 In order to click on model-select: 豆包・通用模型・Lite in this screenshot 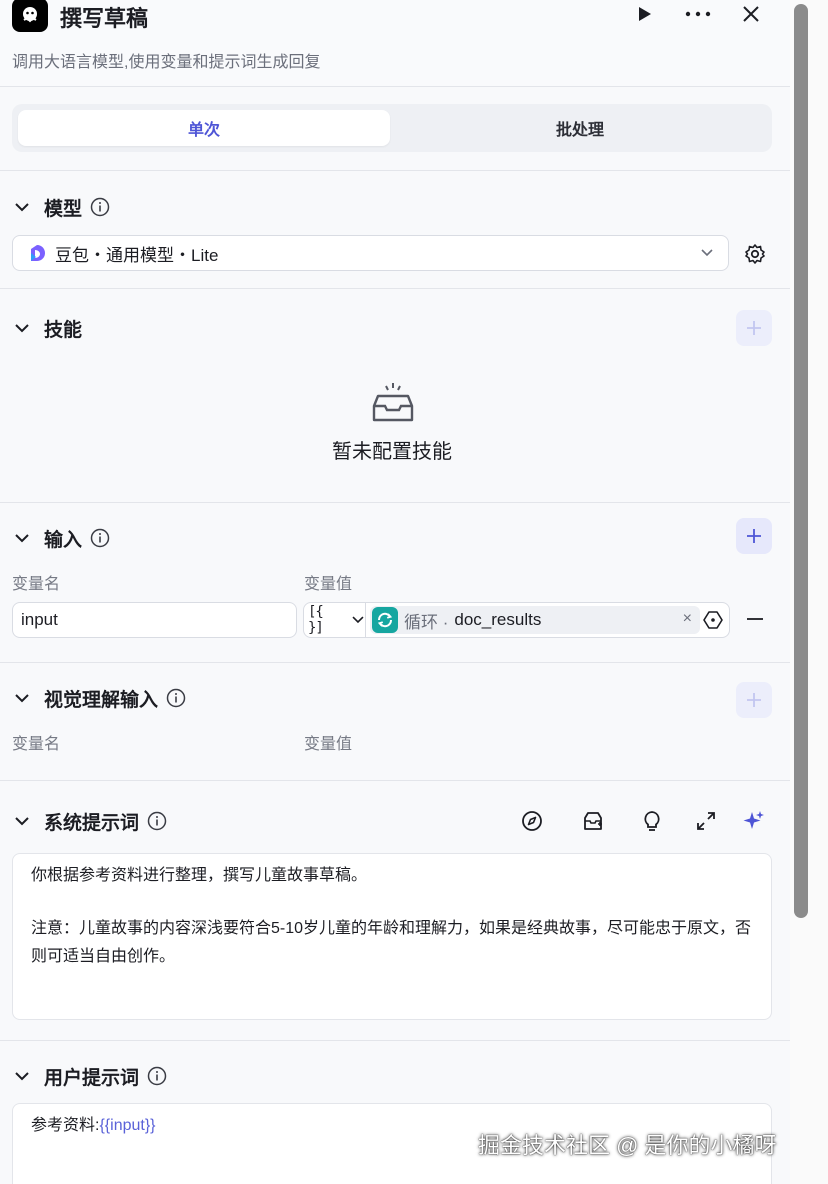, I will do `click(370, 253)`.